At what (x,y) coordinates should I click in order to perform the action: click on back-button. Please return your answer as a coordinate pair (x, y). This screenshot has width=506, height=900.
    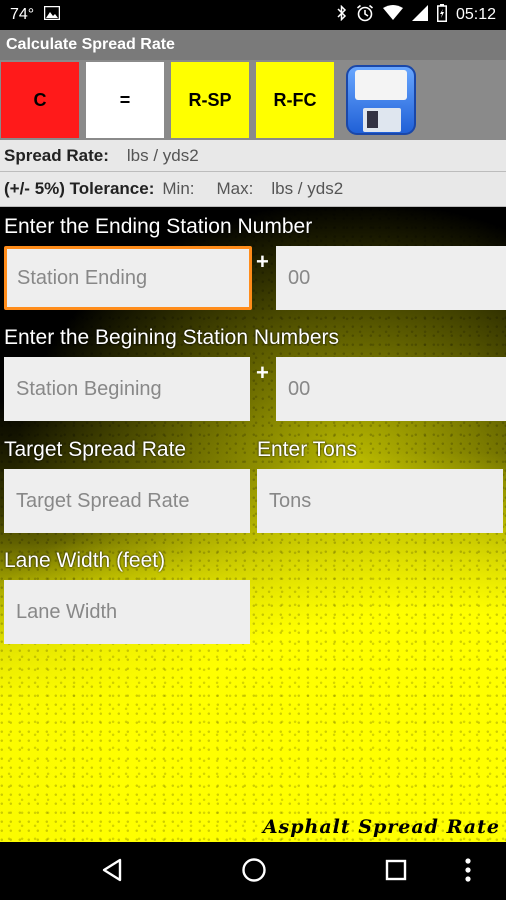
    Looking at the image, I should click on (112, 871).